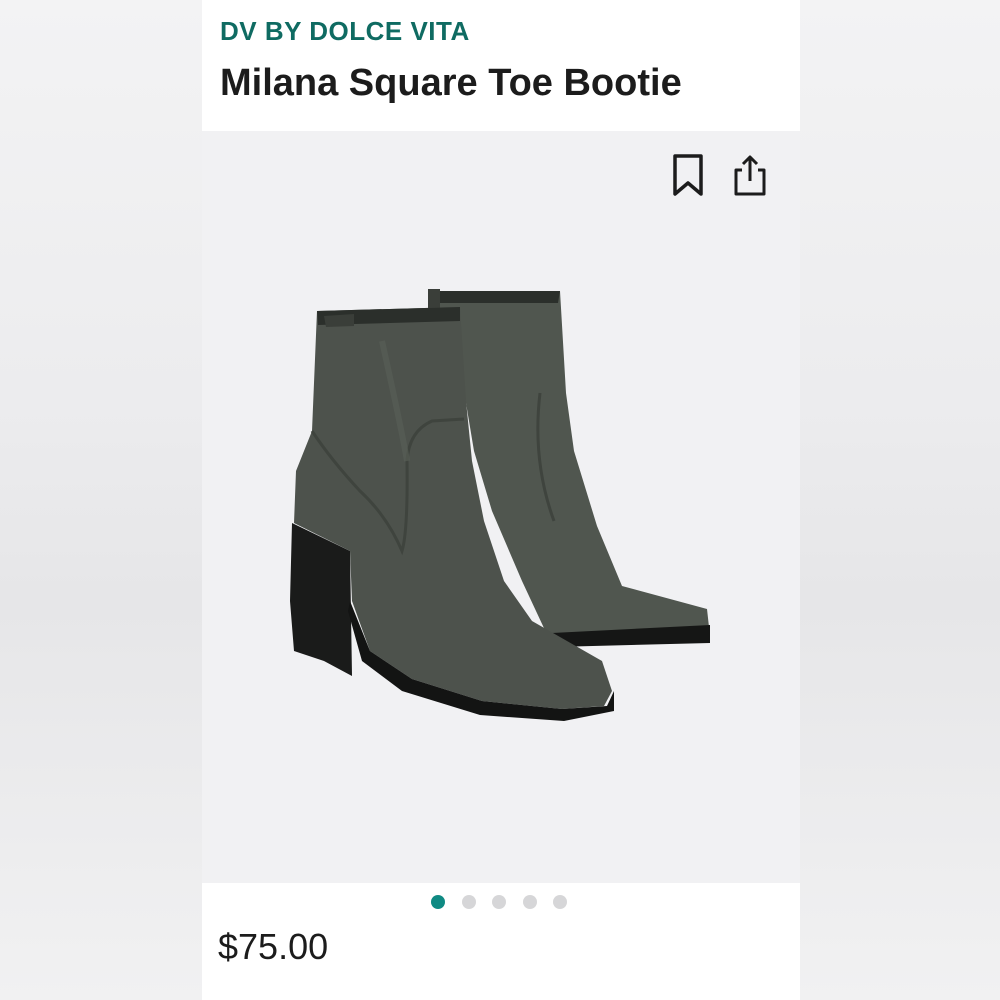 The image size is (1000, 1000). What do you see at coordinates (345, 31) in the screenshot?
I see `brand-name: DV BY DOLCE VITA` at bounding box center [345, 31].